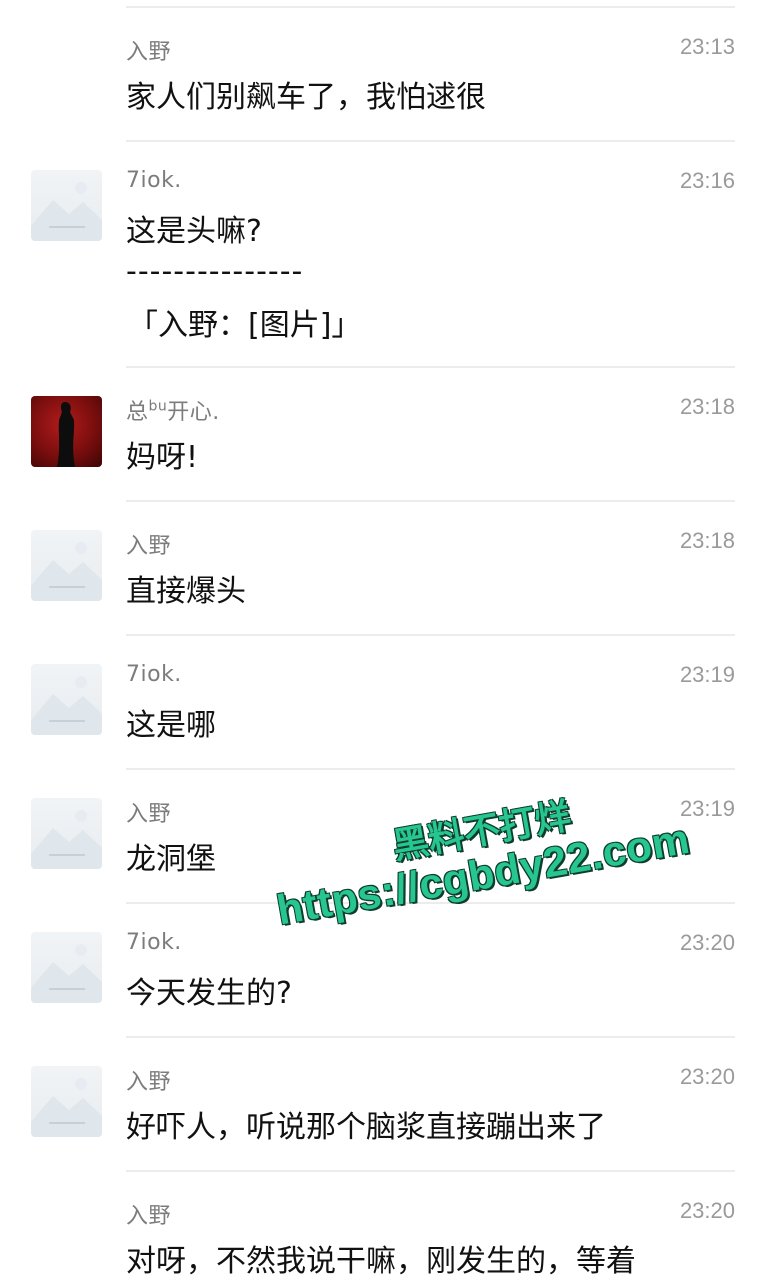  I want to click on message-item: 入野 23:20 好吓人，听说那个脑浆直接蹦出来了, so click(383, 1103).